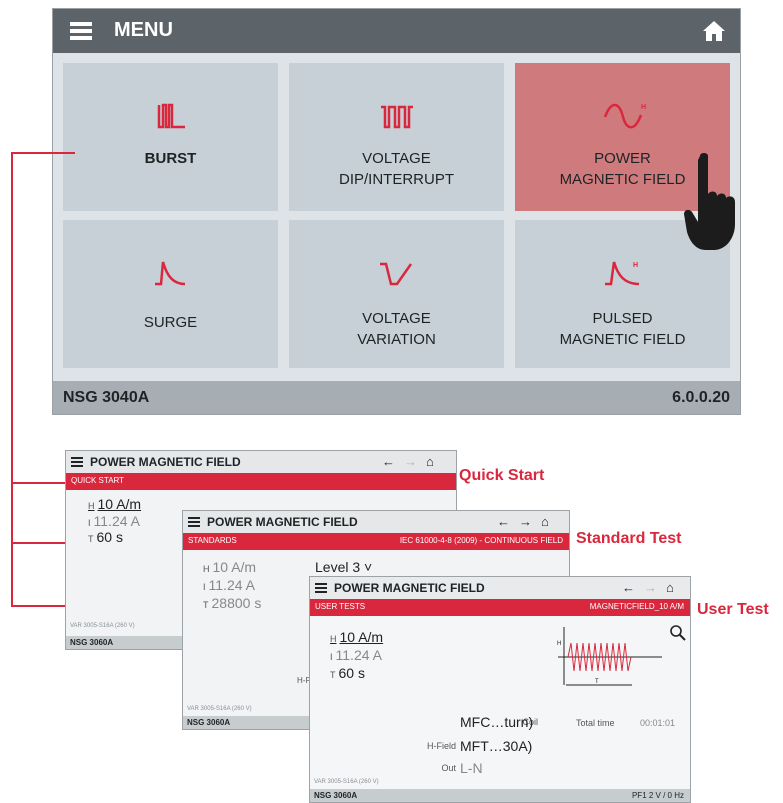 This screenshot has width=783, height=803. What do you see at coordinates (629, 538) in the screenshot?
I see `callout-standard-test: Standard Test` at bounding box center [629, 538].